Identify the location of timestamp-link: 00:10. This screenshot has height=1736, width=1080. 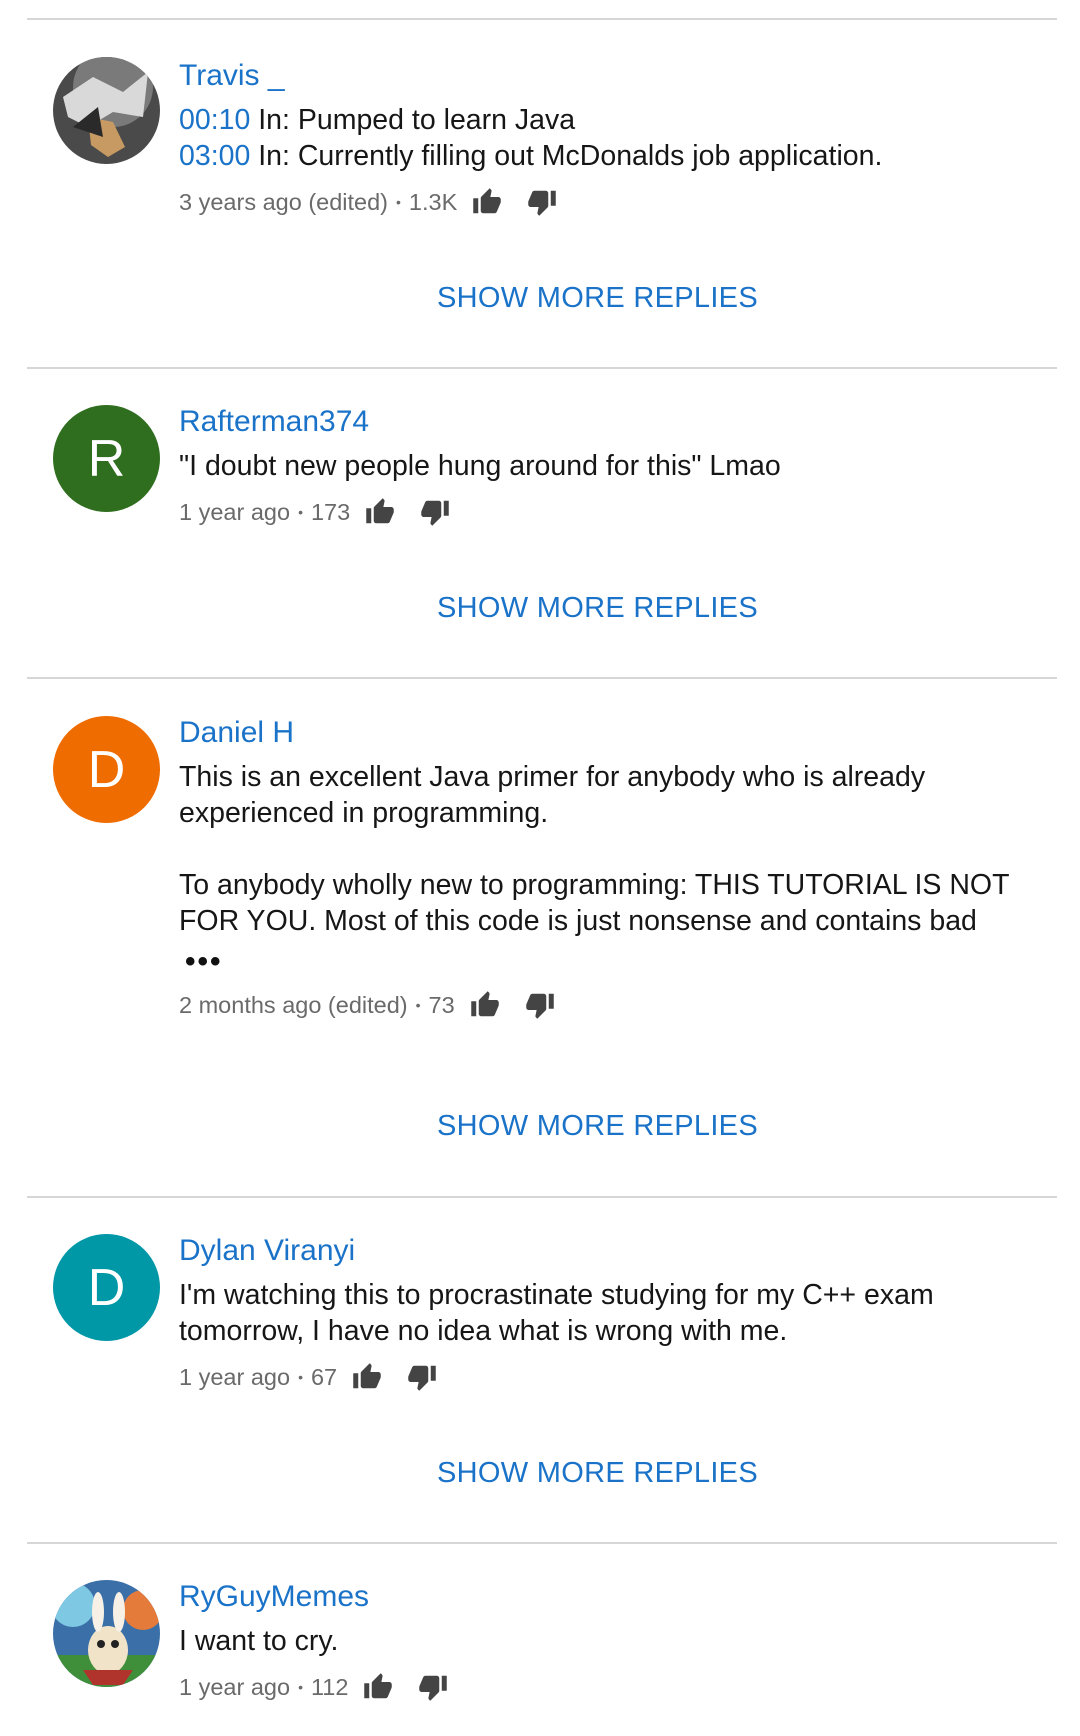
(214, 120).